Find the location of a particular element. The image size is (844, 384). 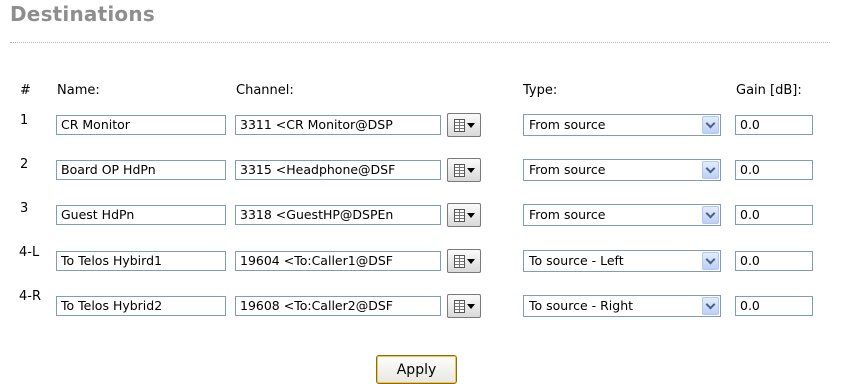

channel-input: 19604 <To:Caller1@DSF is located at coordinates (338, 261).